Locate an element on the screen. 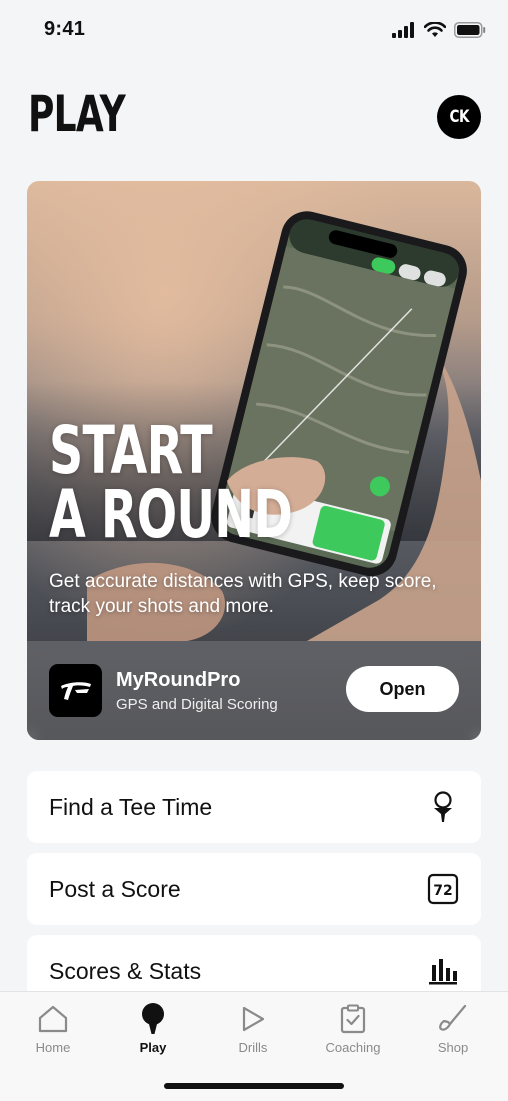 The image size is (508, 1101). tab-label: Home is located at coordinates (53, 1047).